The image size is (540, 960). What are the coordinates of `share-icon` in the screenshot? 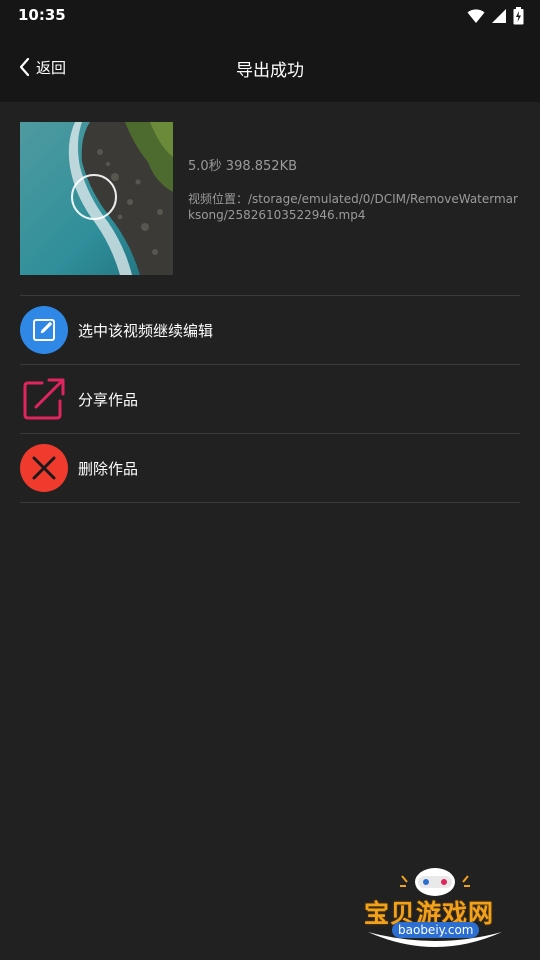 It's located at (44, 399).